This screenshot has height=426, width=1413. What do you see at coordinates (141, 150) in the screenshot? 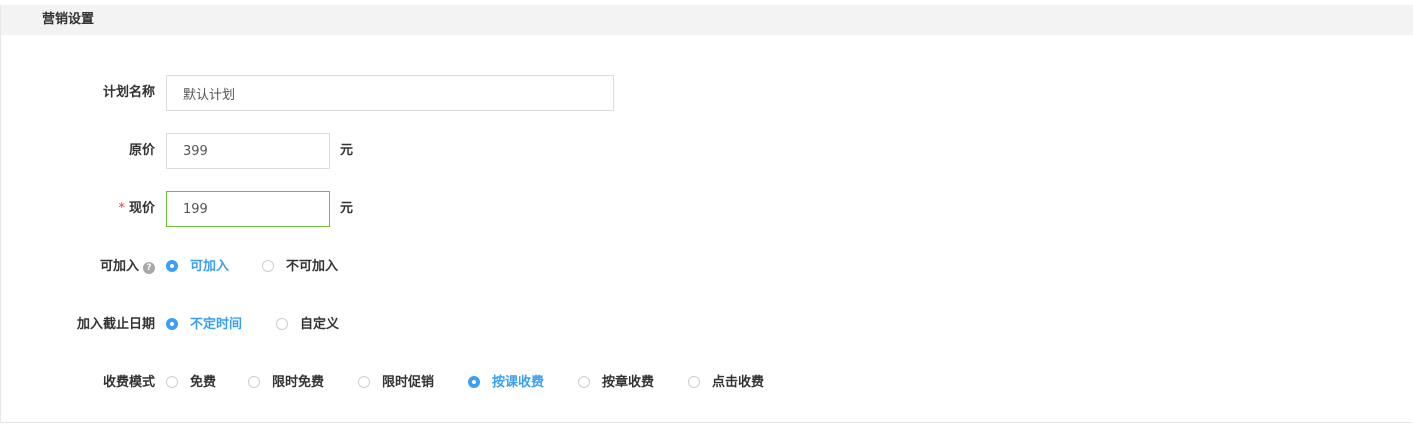
I see `original-price-label: 原价` at bounding box center [141, 150].